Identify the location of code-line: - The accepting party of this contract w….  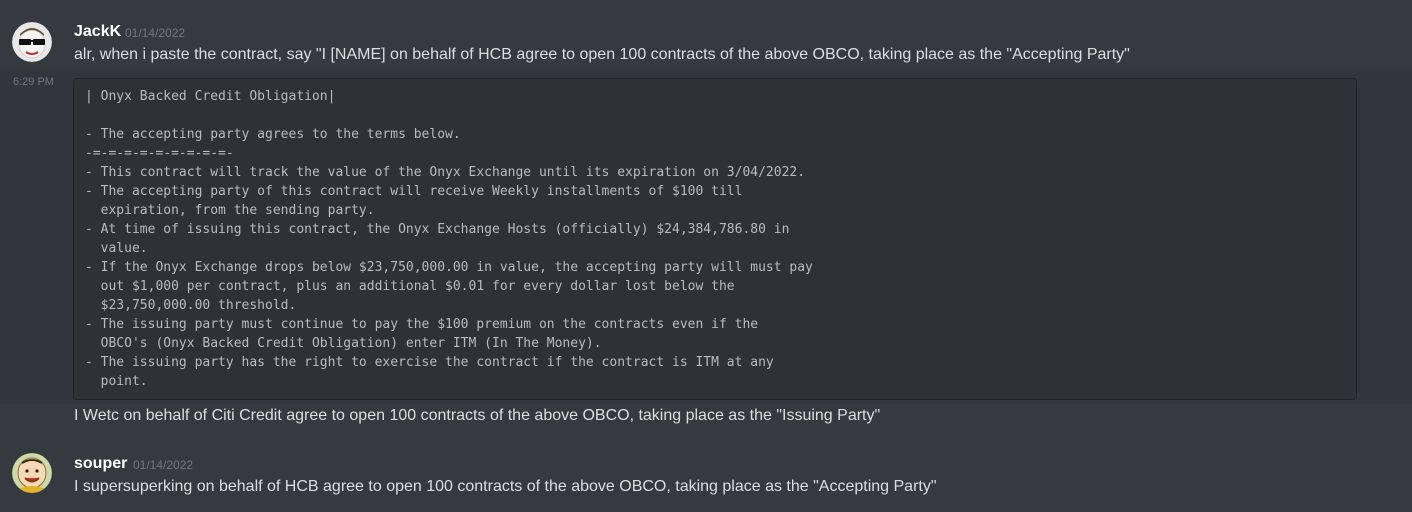
(414, 191).